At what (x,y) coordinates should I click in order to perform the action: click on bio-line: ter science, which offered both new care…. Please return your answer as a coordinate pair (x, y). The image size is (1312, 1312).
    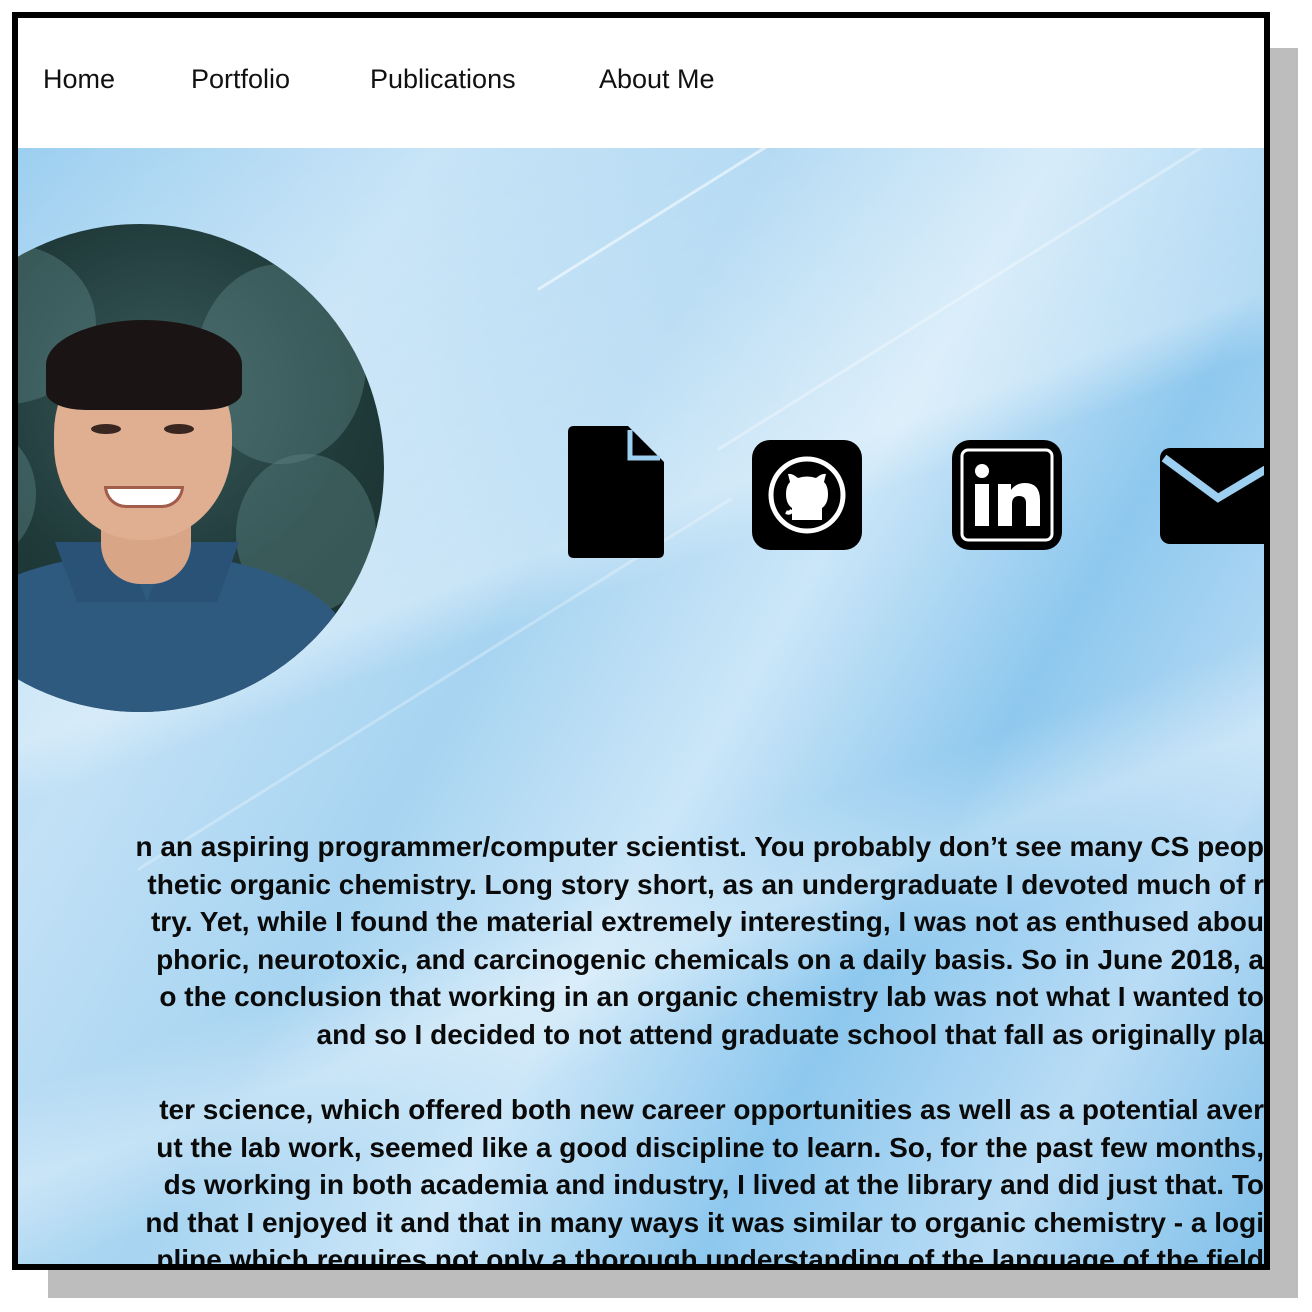
    Looking at the image, I should click on (711, 1109).